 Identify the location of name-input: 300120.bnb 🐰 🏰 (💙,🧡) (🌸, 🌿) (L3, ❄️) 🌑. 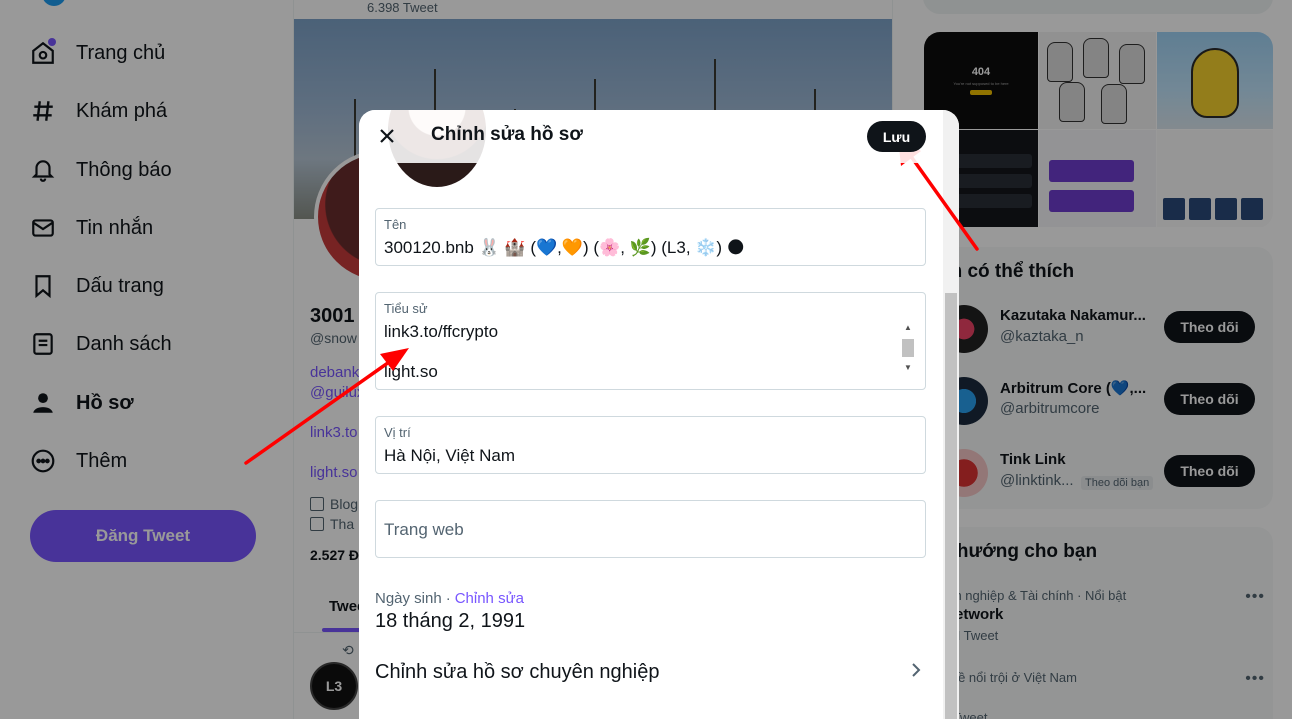
(564, 248).